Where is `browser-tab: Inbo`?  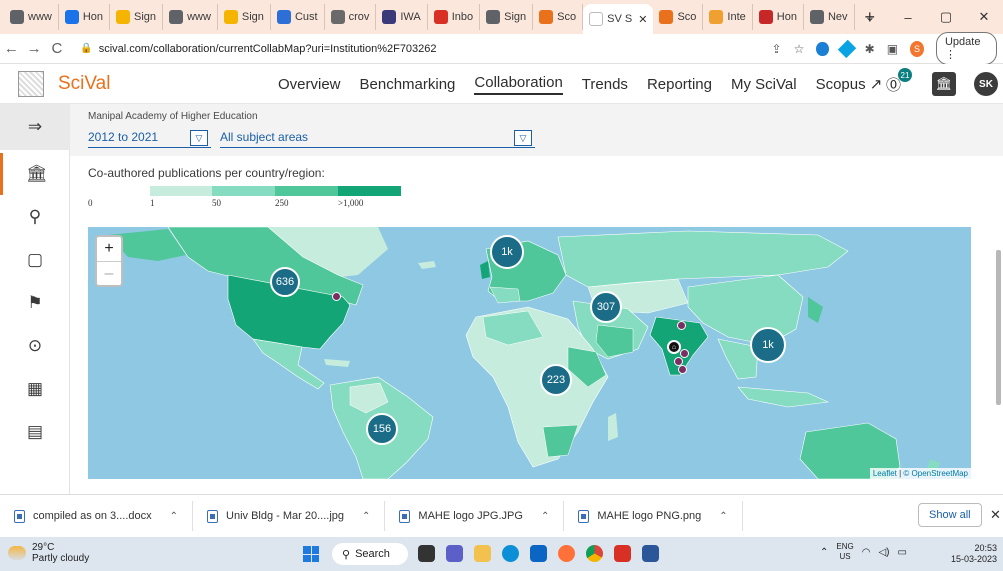 browser-tab: Inbo is located at coordinates (454, 17).